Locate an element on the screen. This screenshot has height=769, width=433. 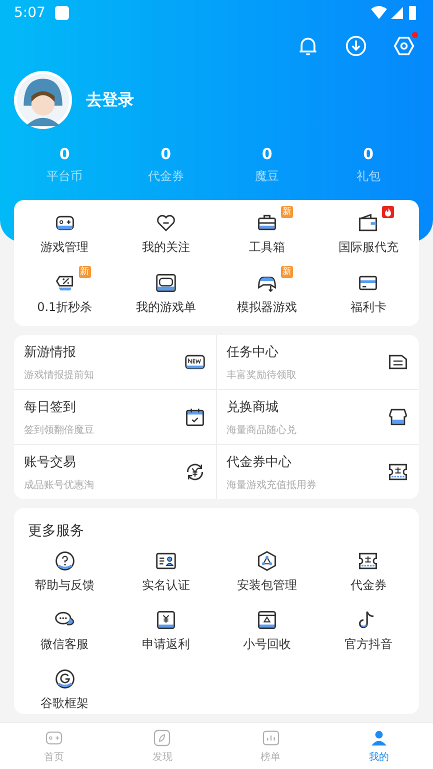
service-item: 申请返利 is located at coordinates (165, 631).